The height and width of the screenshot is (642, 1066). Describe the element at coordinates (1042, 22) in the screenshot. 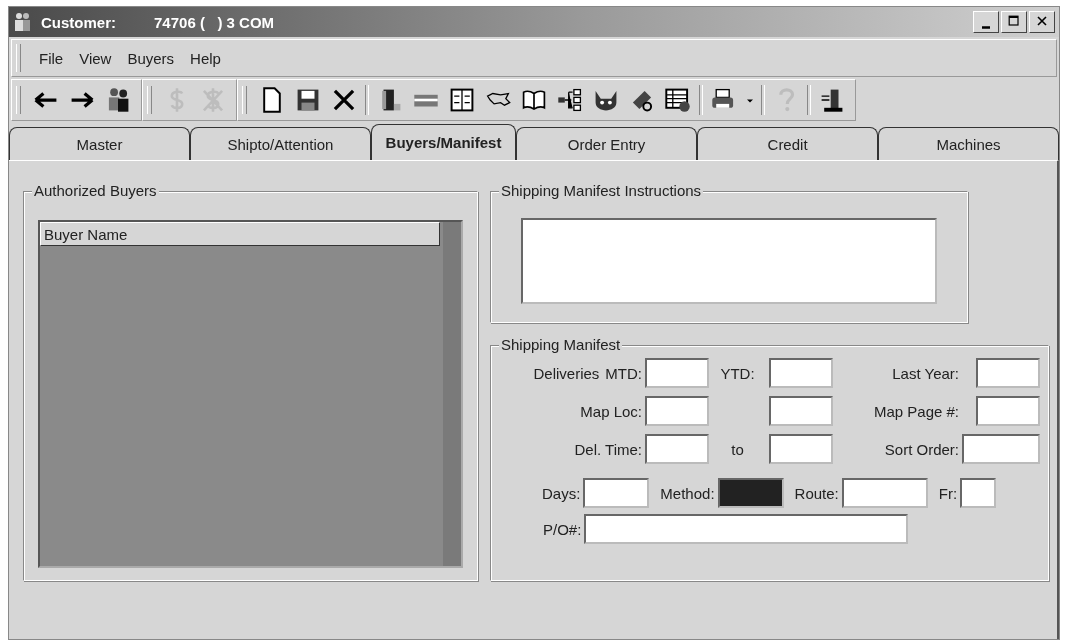

I see `close-button` at that location.